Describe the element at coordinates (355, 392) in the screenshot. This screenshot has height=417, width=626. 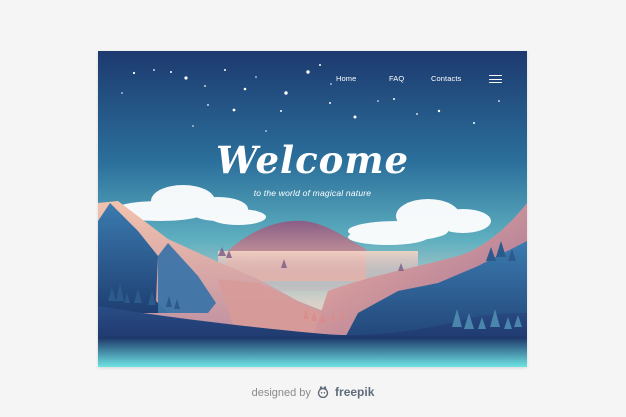
I see `brand-name: freepik` at that location.